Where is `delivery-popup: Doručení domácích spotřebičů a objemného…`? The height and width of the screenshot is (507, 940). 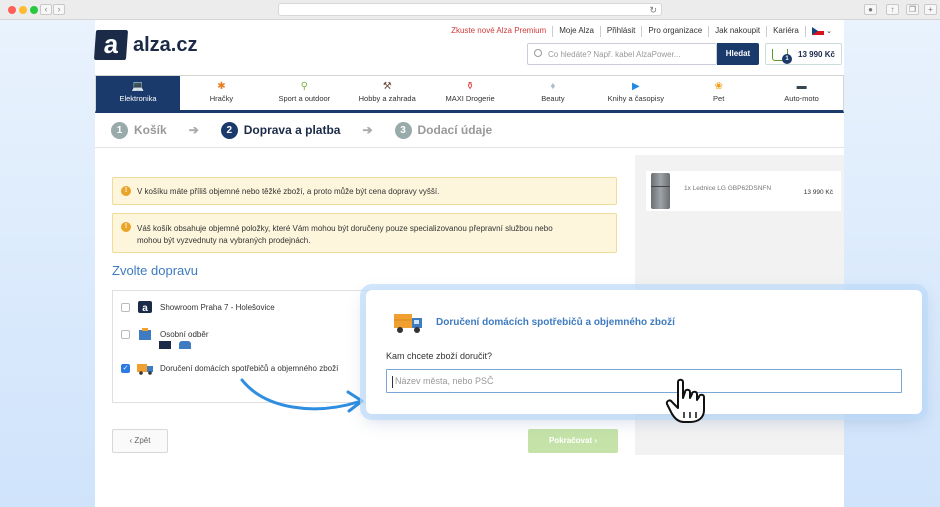 delivery-popup: Doručení domácích spotřebičů a objemného… is located at coordinates (644, 352).